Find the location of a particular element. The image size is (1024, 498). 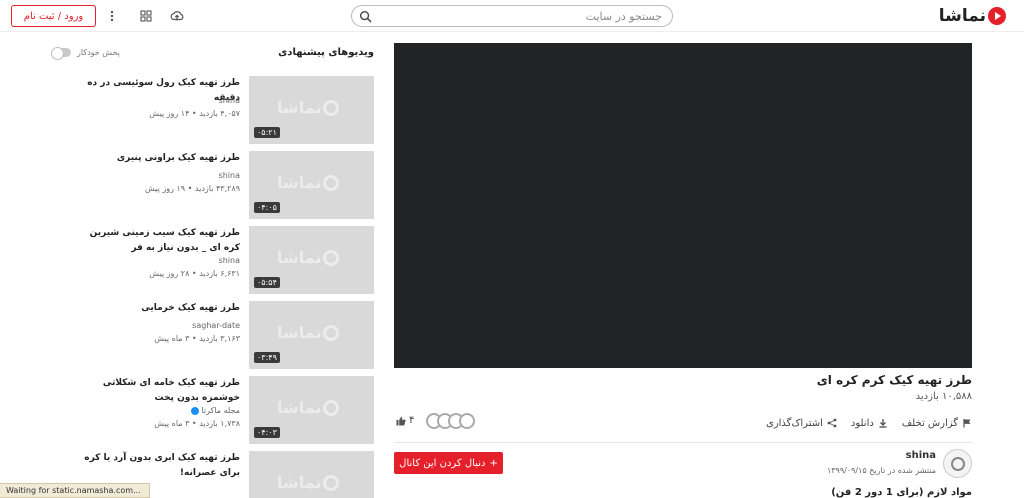

recommended-channel: saghar-date is located at coordinates (216, 325).